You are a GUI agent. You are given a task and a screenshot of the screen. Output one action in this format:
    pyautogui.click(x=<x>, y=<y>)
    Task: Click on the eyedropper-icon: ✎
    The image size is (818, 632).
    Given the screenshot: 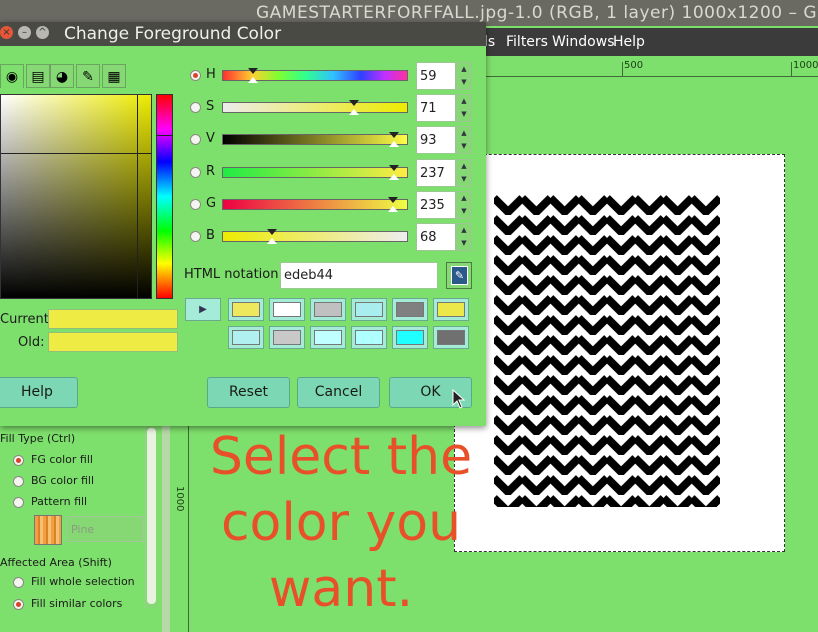 What is the action you would take?
    pyautogui.click(x=459, y=275)
    